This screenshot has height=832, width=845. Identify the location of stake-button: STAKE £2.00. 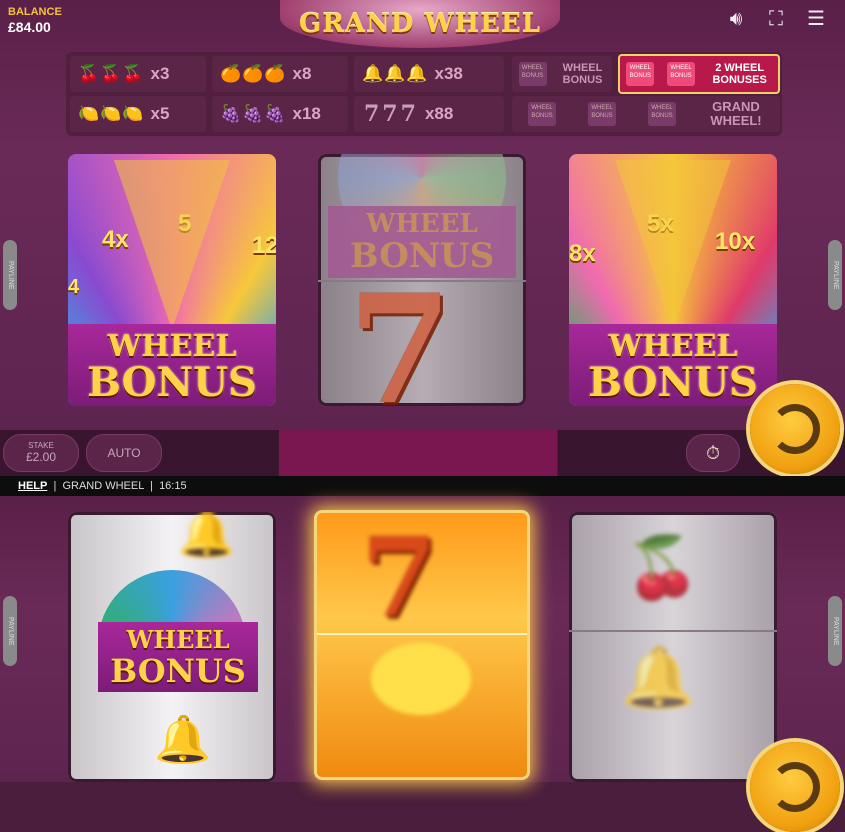
(41, 453).